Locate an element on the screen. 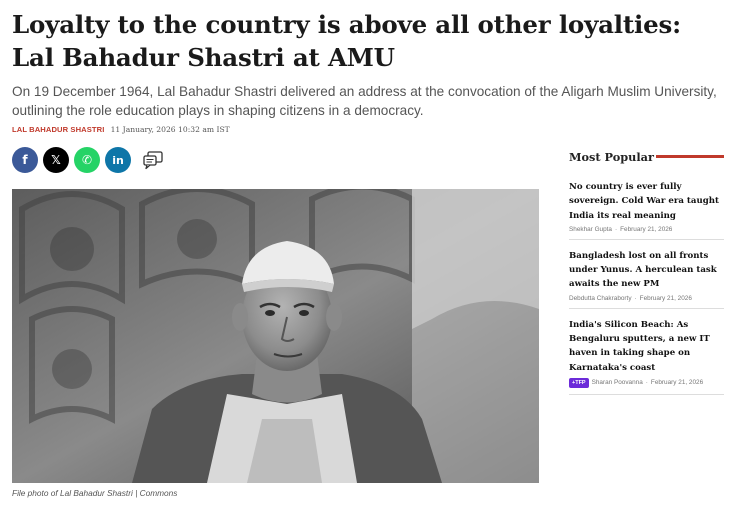 This screenshot has width=739, height=515. heading-accent-rule is located at coordinates (690, 156).